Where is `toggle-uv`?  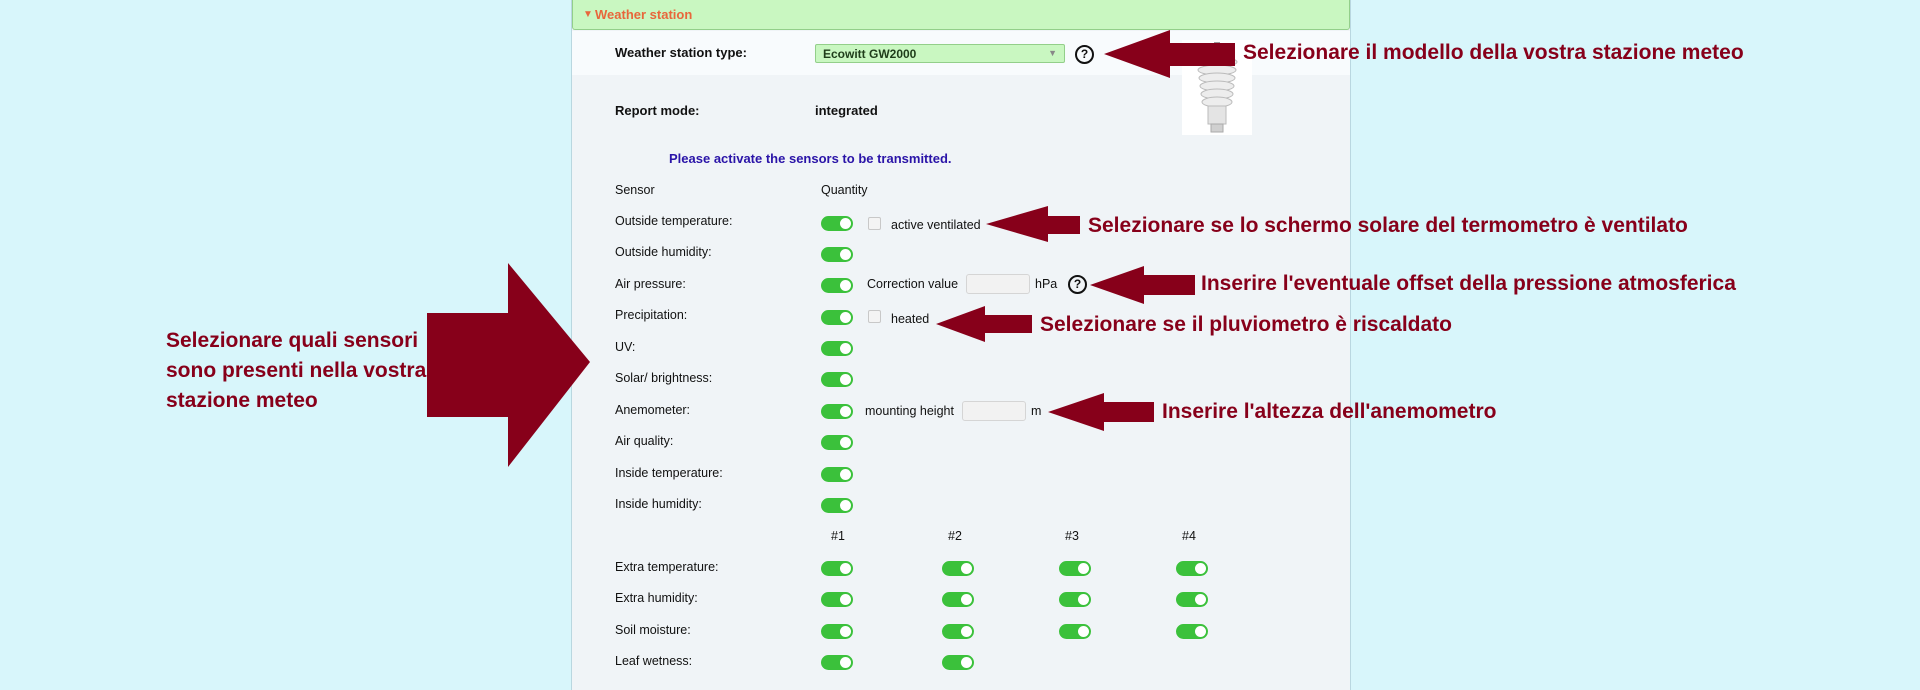
toggle-uv is located at coordinates (837, 348).